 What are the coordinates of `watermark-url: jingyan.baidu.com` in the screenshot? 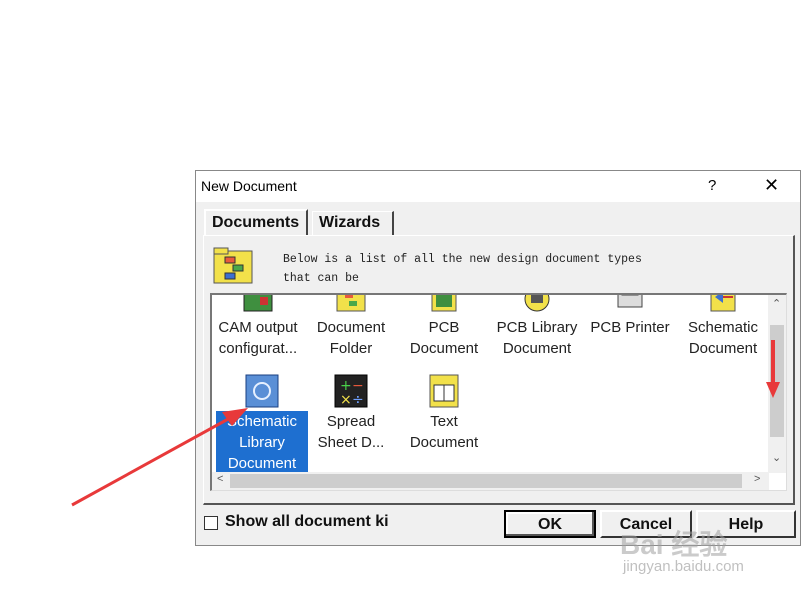 It's located at (683, 566).